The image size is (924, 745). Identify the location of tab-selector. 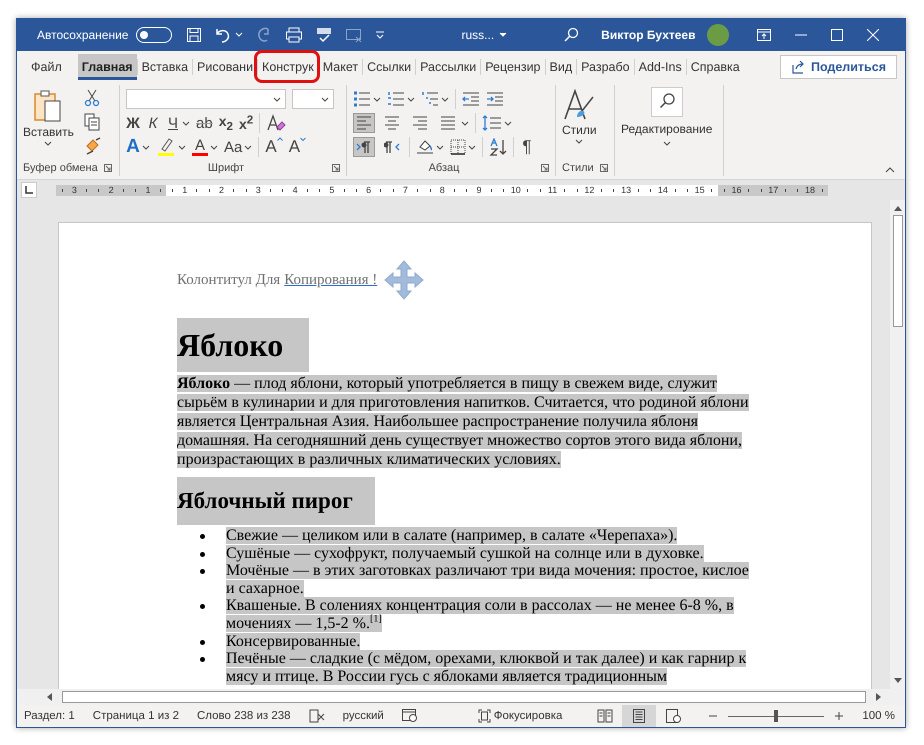
(29, 190).